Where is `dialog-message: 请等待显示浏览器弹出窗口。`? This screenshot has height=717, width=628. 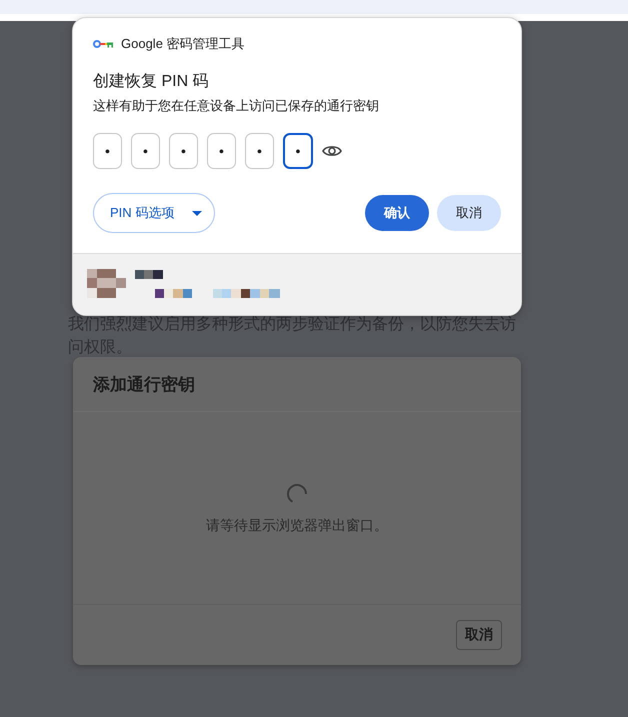 dialog-message: 请等待显示浏览器弹出窗口。 is located at coordinates (297, 525).